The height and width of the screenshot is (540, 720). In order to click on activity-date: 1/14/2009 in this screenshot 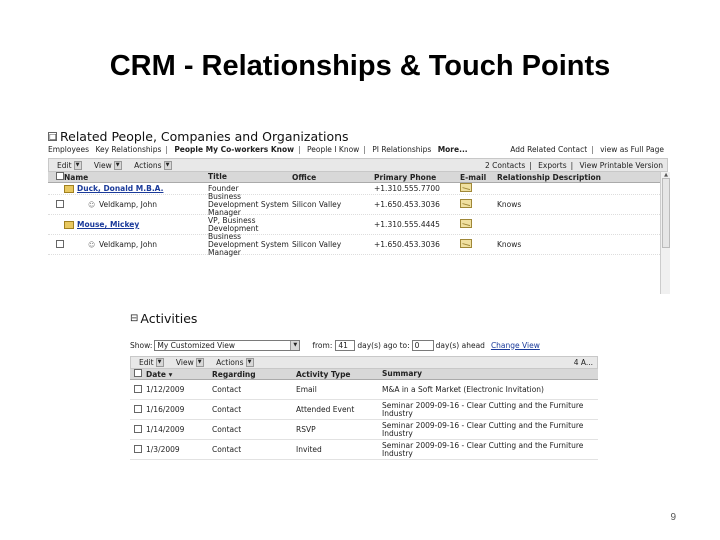, I will do `click(165, 429)`.